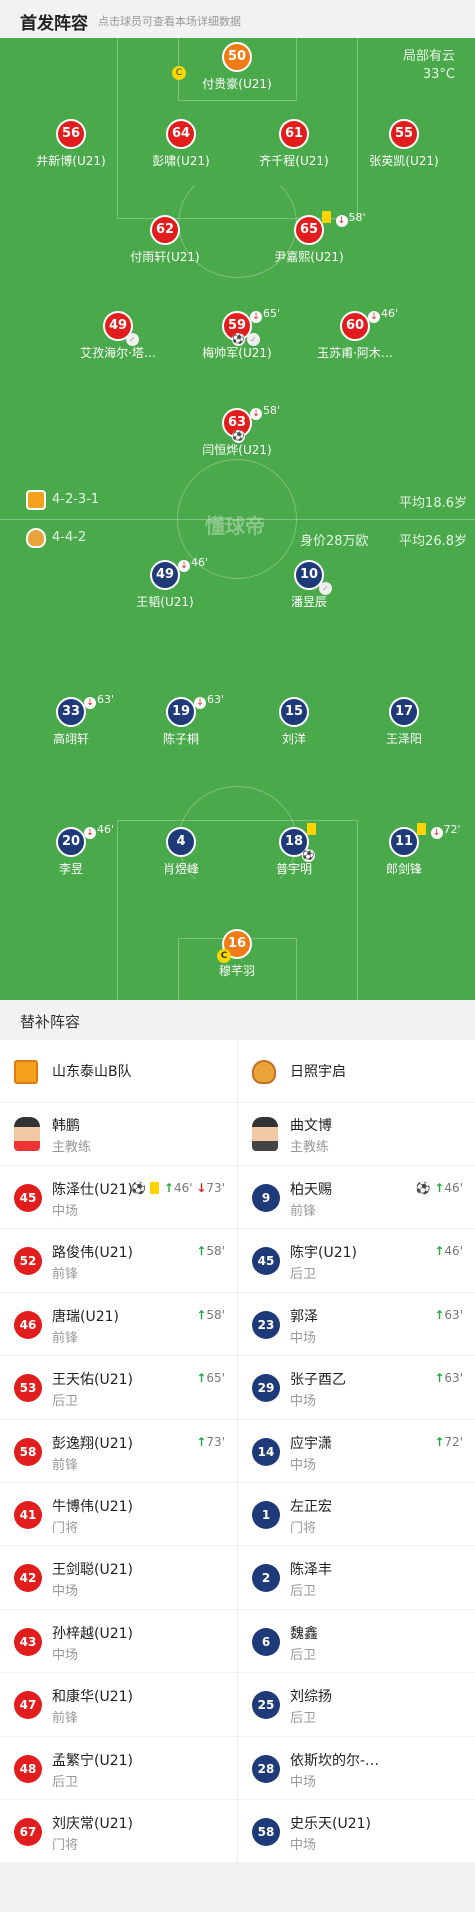  Describe the element at coordinates (428, 56) in the screenshot. I see `weather-condition: 局部有云` at that location.